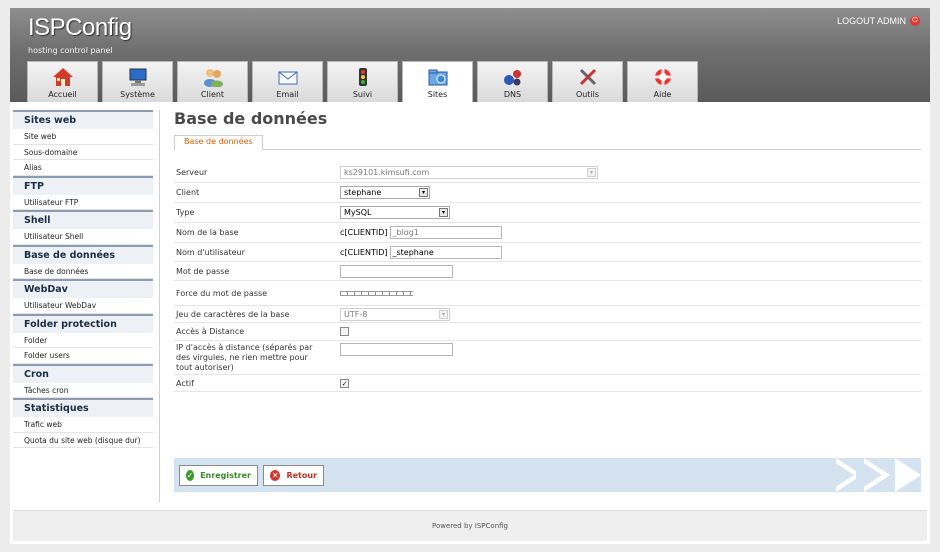 The height and width of the screenshot is (552, 940). What do you see at coordinates (469, 172) in the screenshot?
I see `serveur-select: ks29101.kimsufi.com ▾` at bounding box center [469, 172].